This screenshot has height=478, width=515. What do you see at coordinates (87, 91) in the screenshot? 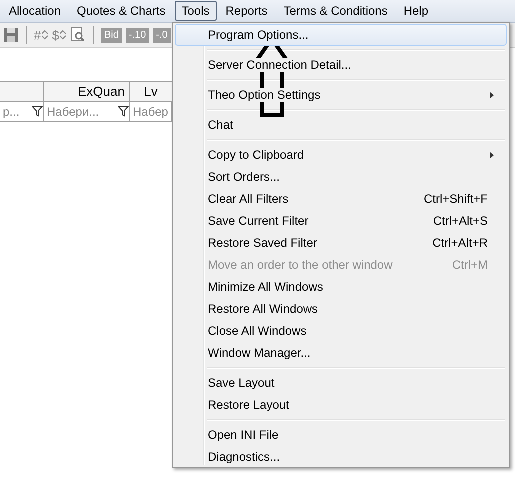
I see `column-header: ExQuan` at bounding box center [87, 91].